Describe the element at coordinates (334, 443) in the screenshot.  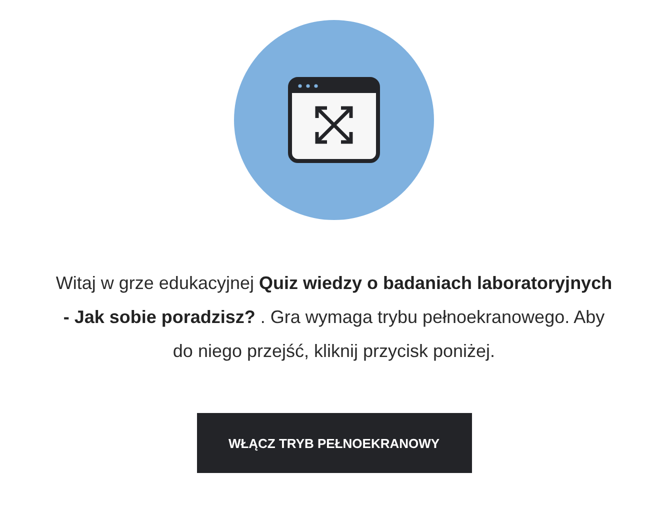
I see `fullscreen-button: WŁĄCZ TRYB PEŁNOEKRANOWY` at that location.